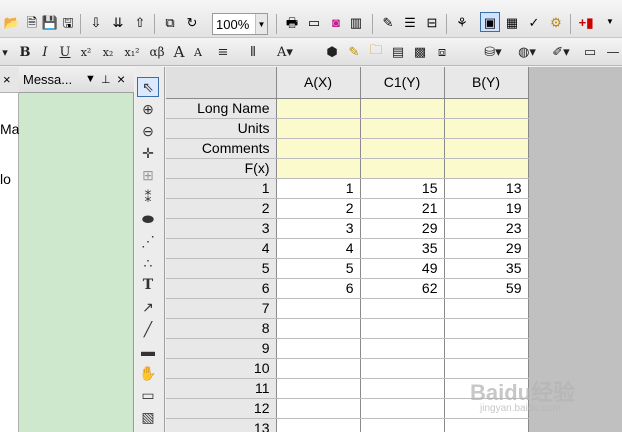 Image resolution: width=622 pixels, height=432 pixels. What do you see at coordinates (318, 83) in the screenshot?
I see `column-header: A(X)` at bounding box center [318, 83].